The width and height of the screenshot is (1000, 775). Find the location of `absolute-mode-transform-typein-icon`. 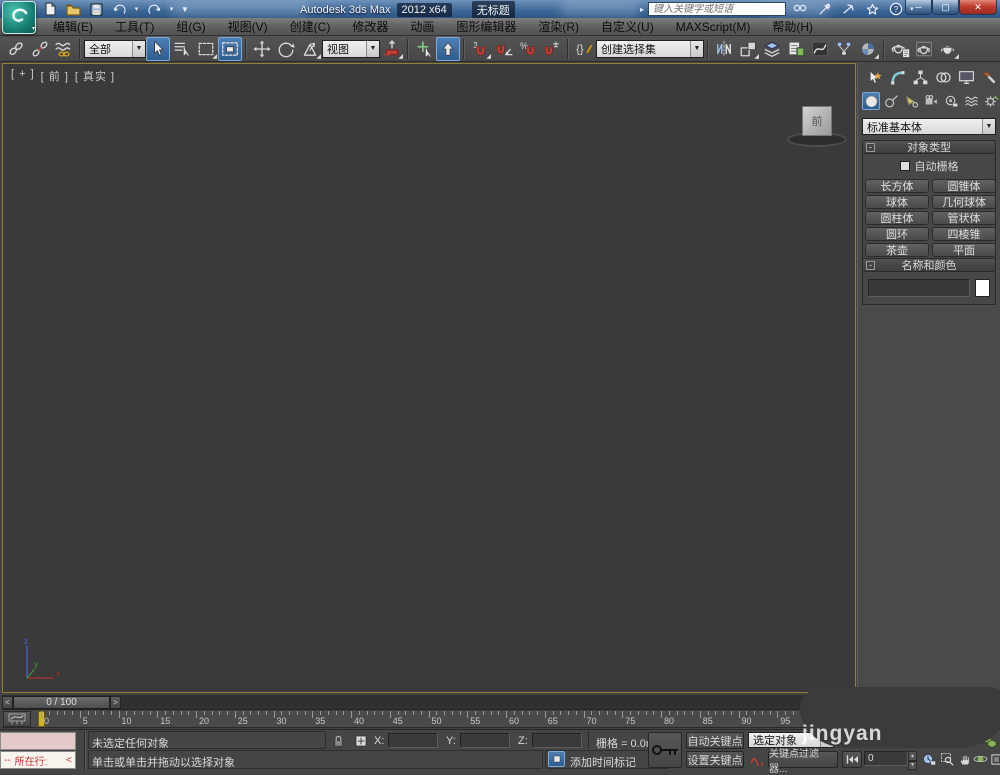

absolute-mode-transform-typein-icon is located at coordinates (360, 741).